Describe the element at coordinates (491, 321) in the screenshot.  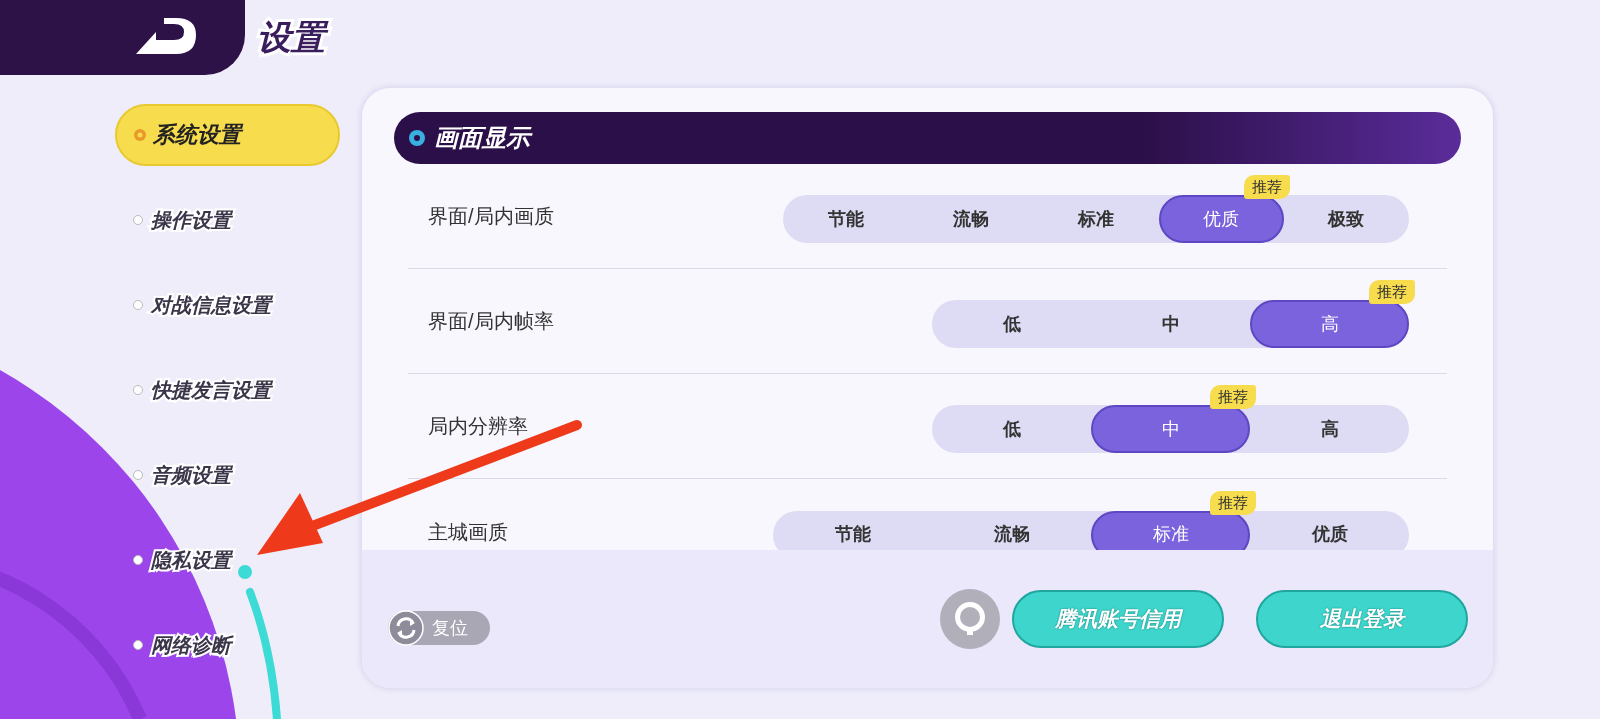
I see `setting-label: 界面/局内帧率` at that location.